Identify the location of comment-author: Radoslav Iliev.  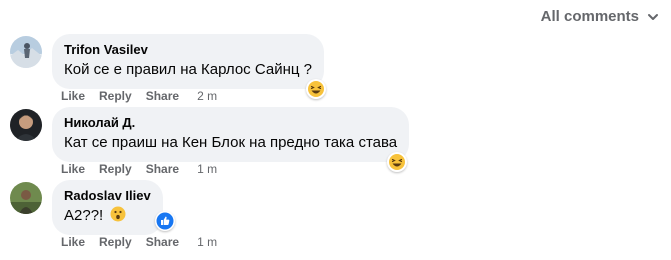
(107, 196).